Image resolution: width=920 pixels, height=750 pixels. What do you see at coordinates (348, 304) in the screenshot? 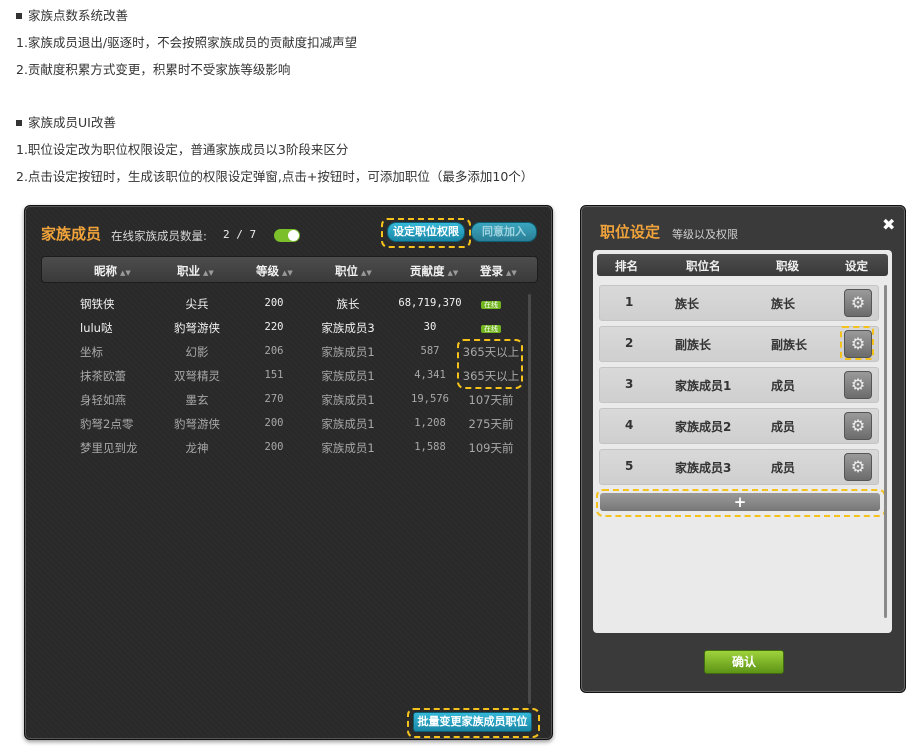
I see `cell-position: 族长` at bounding box center [348, 304].